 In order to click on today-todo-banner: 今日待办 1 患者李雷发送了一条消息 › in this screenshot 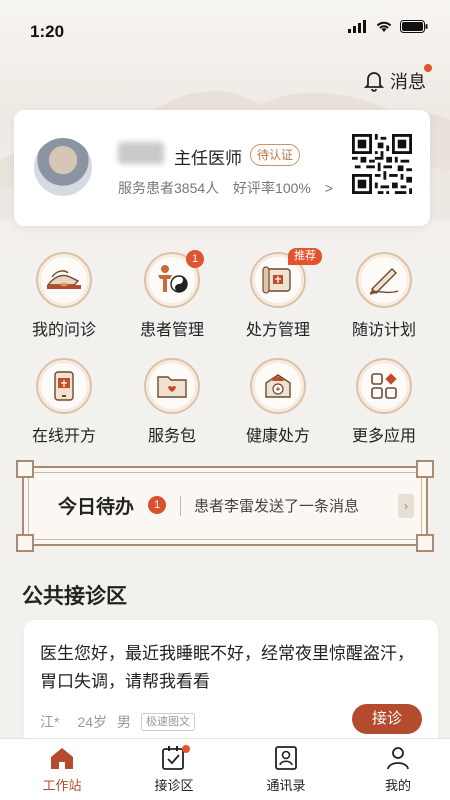, I will do `click(225, 506)`.